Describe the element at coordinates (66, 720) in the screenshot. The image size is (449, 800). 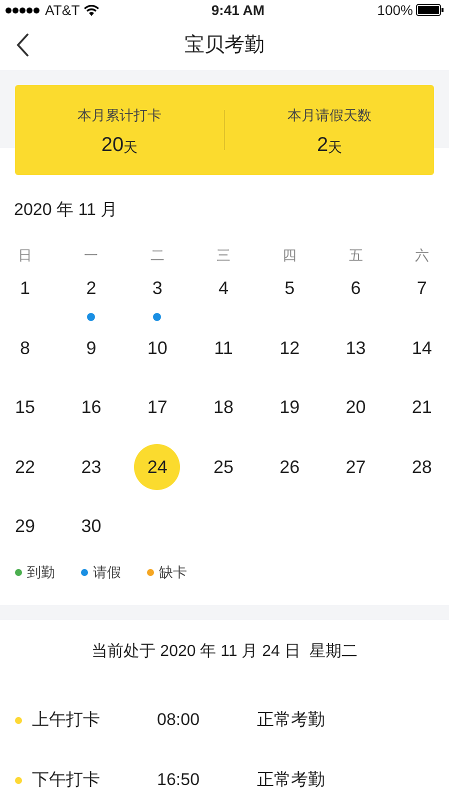
I see `record-label: 上午打卡` at that location.